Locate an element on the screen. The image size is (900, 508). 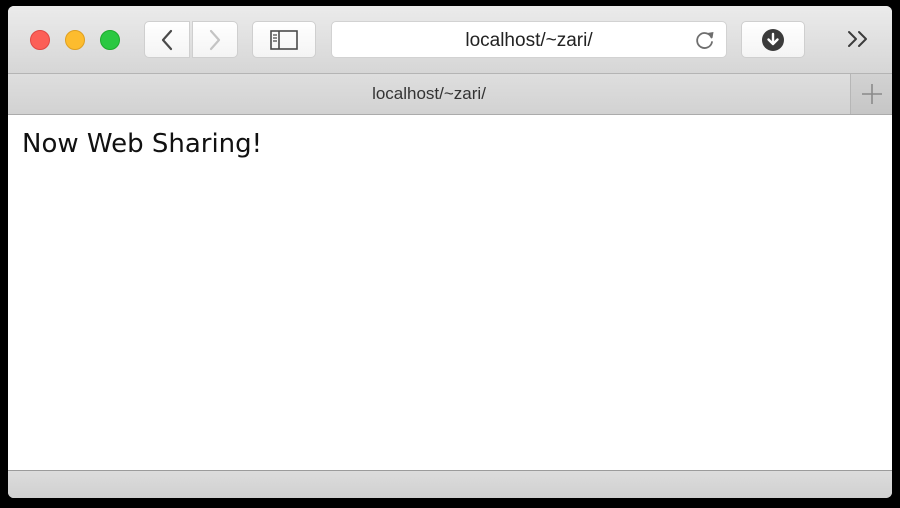
address-text: localhost/~zari/ is located at coordinates (529, 40).